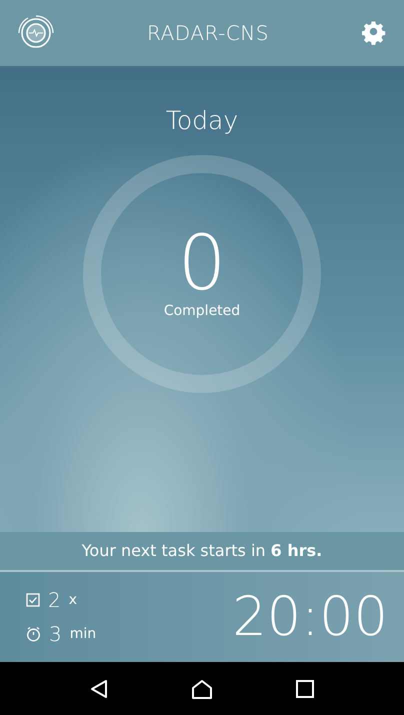 Image resolution: width=404 pixels, height=715 pixels. I want to click on app-title: RADAR-CNS, so click(208, 33).